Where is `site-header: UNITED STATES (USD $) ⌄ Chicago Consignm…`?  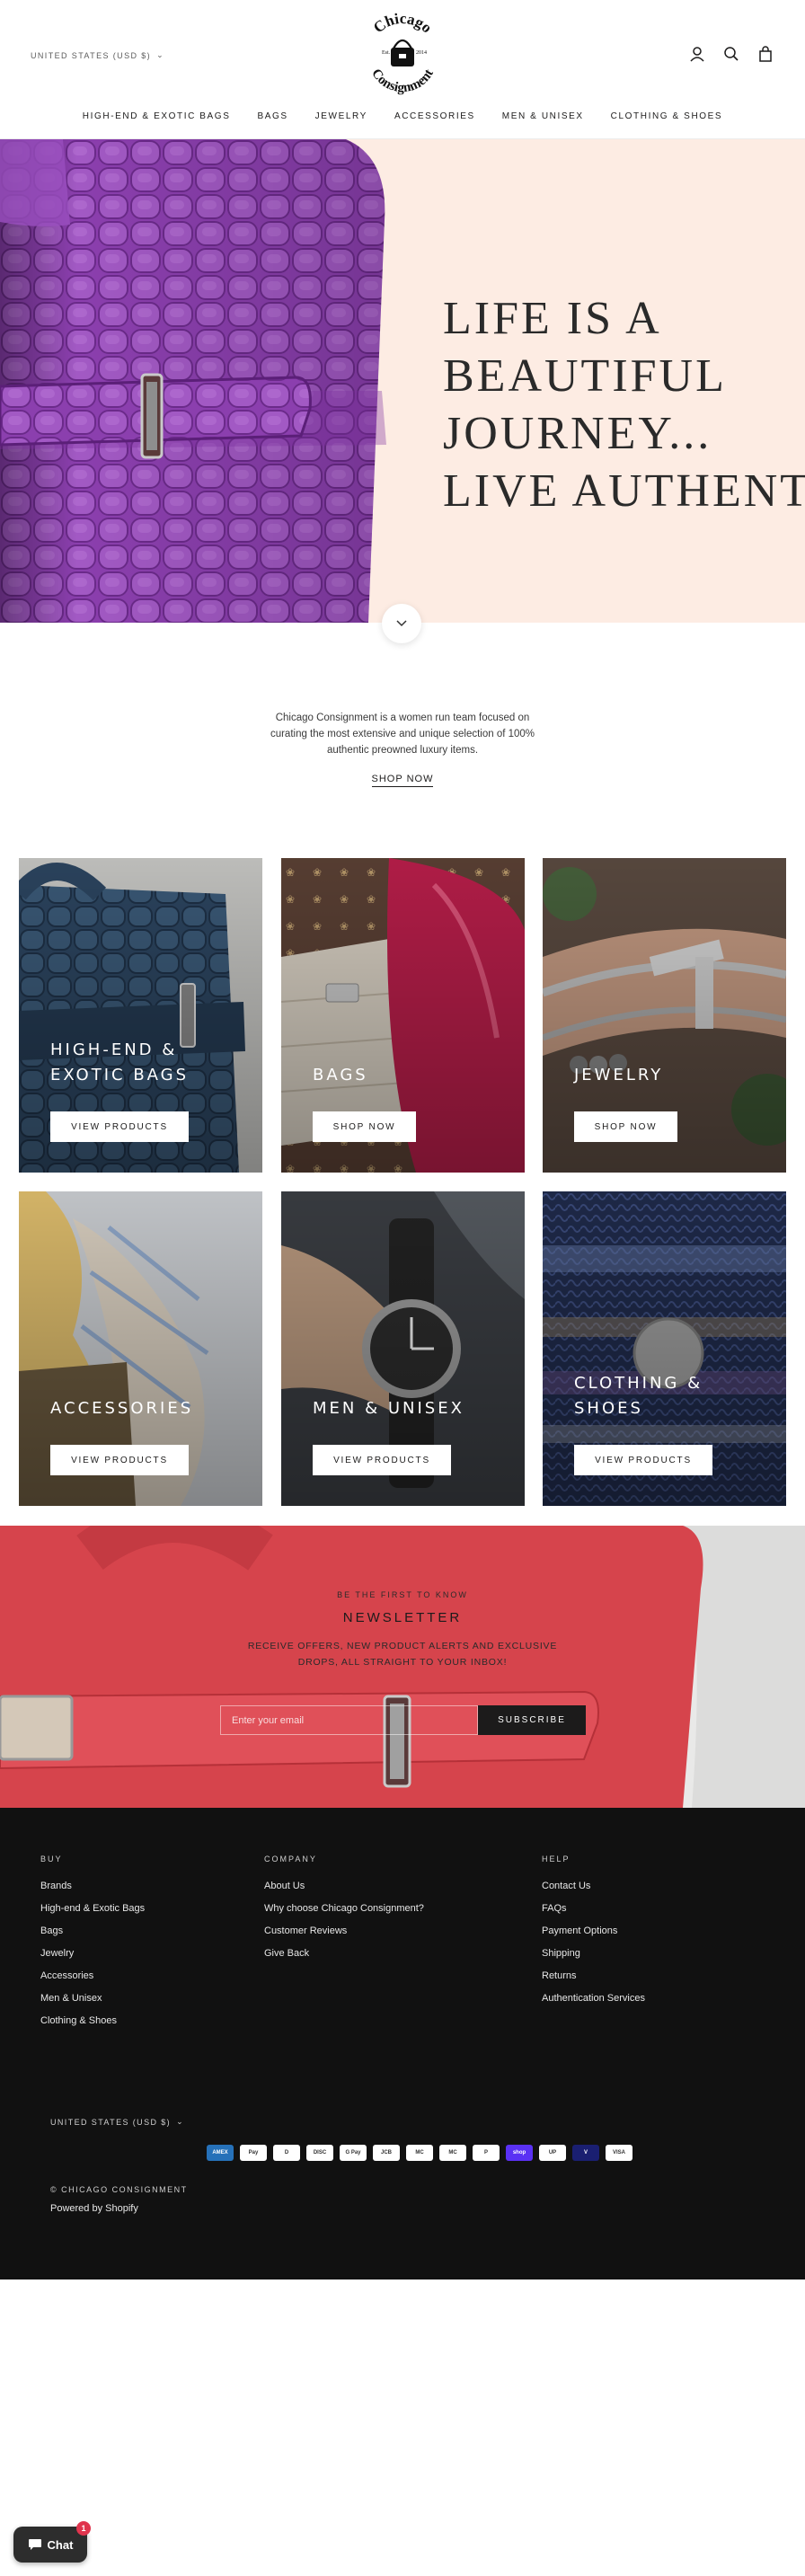
site-header: UNITED STATES (USD $) ⌄ Chicago Consignm… is located at coordinates (402, 69).